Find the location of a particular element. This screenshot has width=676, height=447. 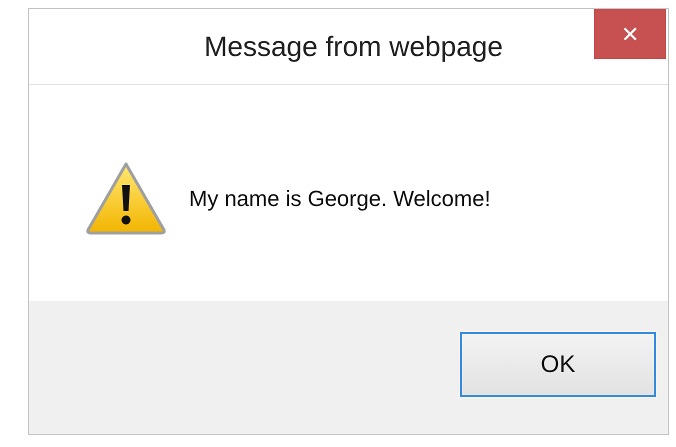

warning-icon is located at coordinates (126, 198).